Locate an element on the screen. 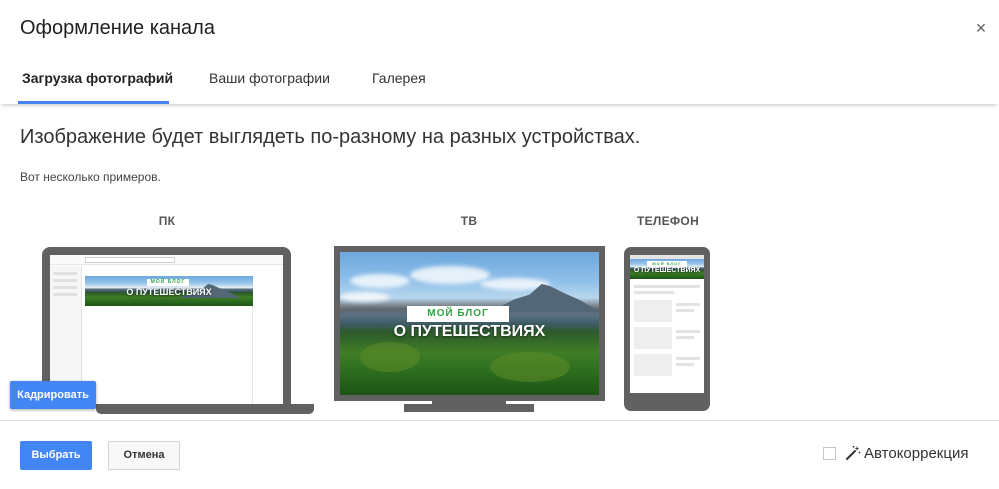  phone-preview: МОЙ БЛОГ О ПУТЕШЕСТВИЯХ is located at coordinates (667, 329).